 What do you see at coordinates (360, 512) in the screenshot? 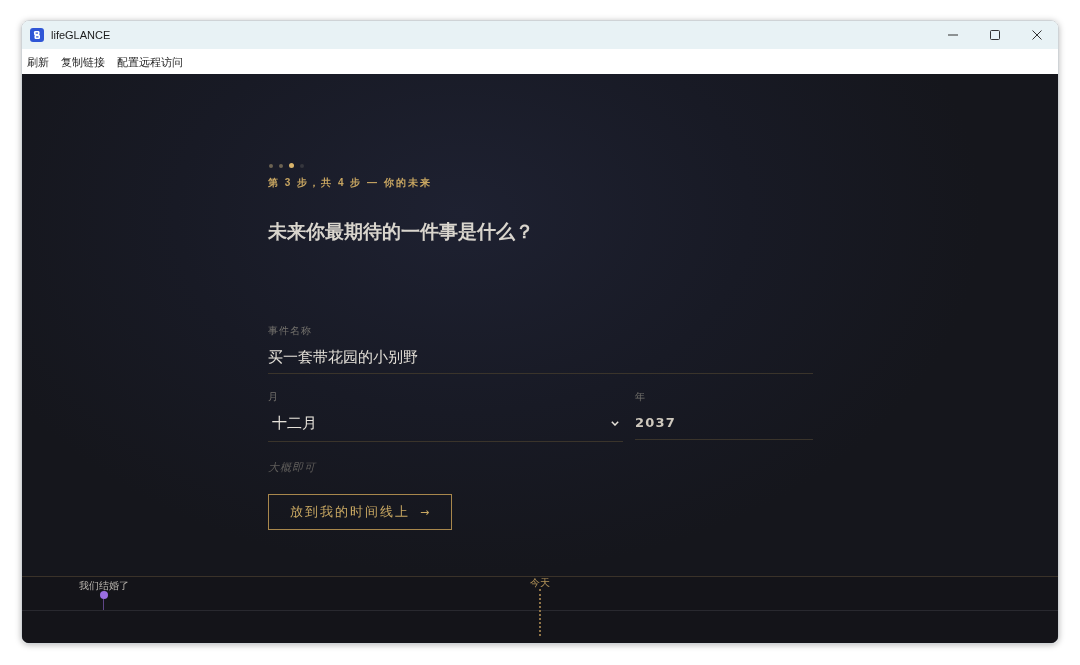
I see `submit-button: 放到我的时间线上 →` at bounding box center [360, 512].